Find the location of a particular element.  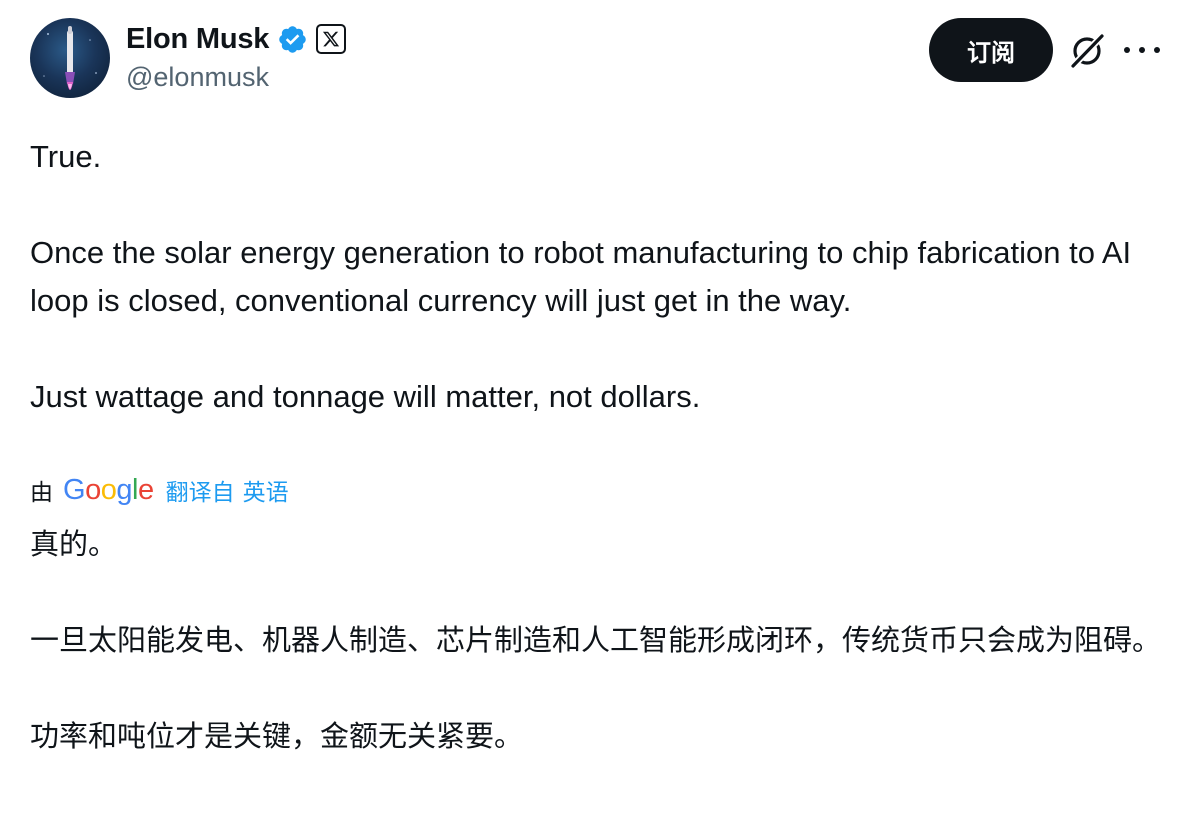

google-logo-letter: e is located at coordinates (145, 489).